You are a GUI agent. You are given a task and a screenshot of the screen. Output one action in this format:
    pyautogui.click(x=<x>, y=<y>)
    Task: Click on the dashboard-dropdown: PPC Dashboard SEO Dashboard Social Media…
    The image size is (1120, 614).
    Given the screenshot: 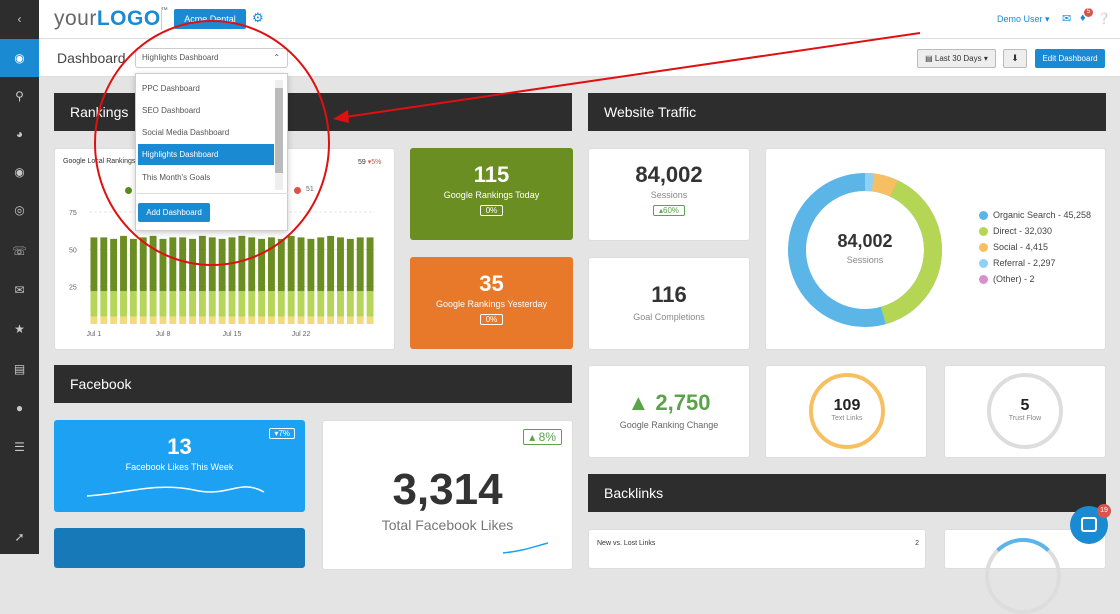 What is the action you would take?
    pyautogui.click(x=211, y=152)
    